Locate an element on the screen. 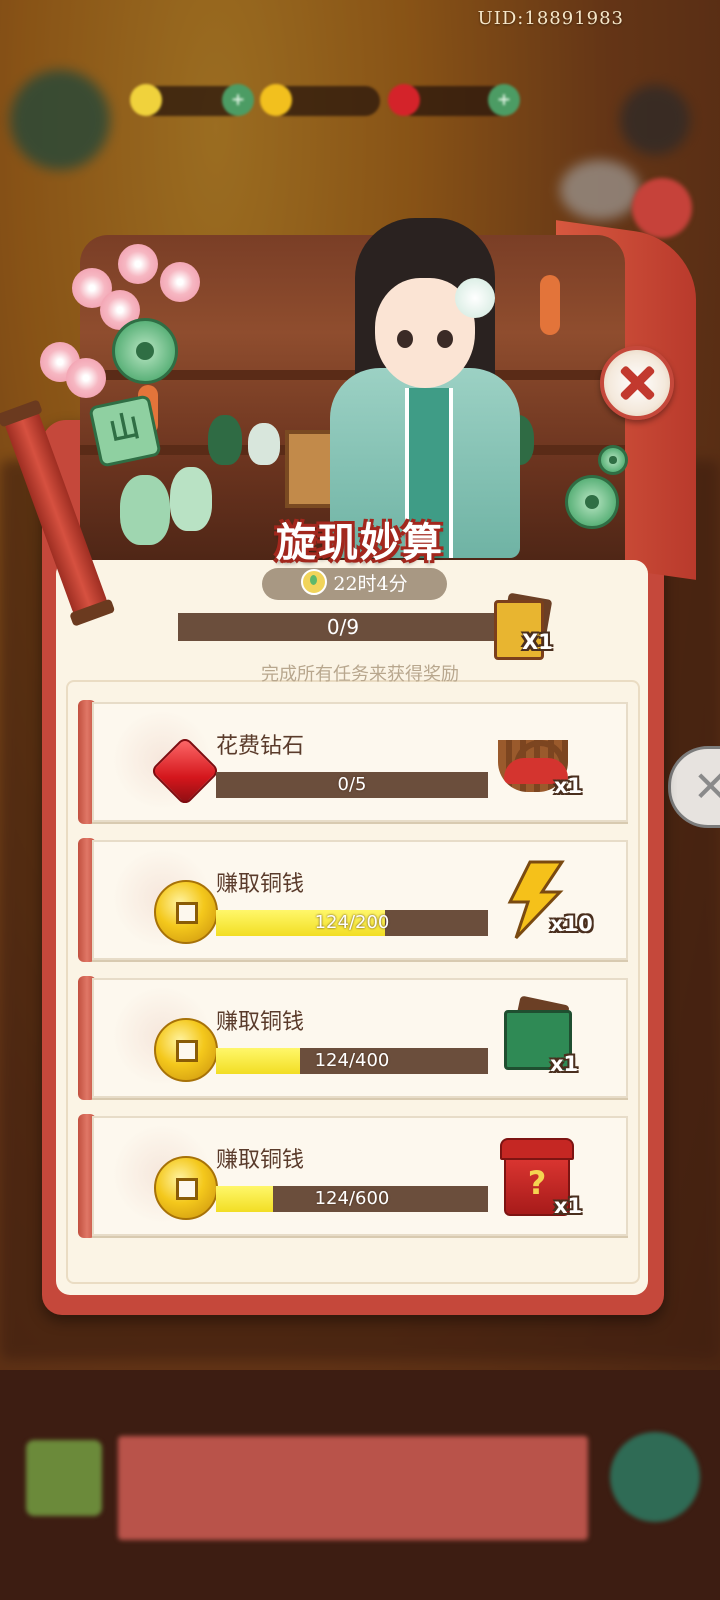  task-row: 赚取铜钱 124/400 x1 is located at coordinates (358, 1038).